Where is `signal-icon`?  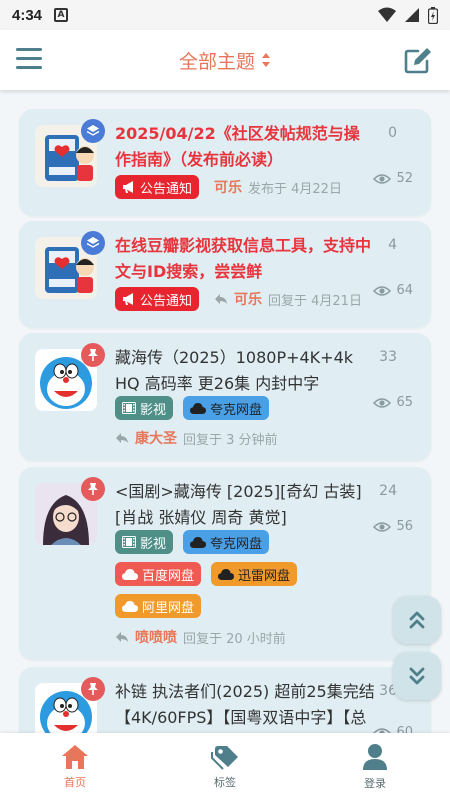
signal-icon is located at coordinates (412, 15).